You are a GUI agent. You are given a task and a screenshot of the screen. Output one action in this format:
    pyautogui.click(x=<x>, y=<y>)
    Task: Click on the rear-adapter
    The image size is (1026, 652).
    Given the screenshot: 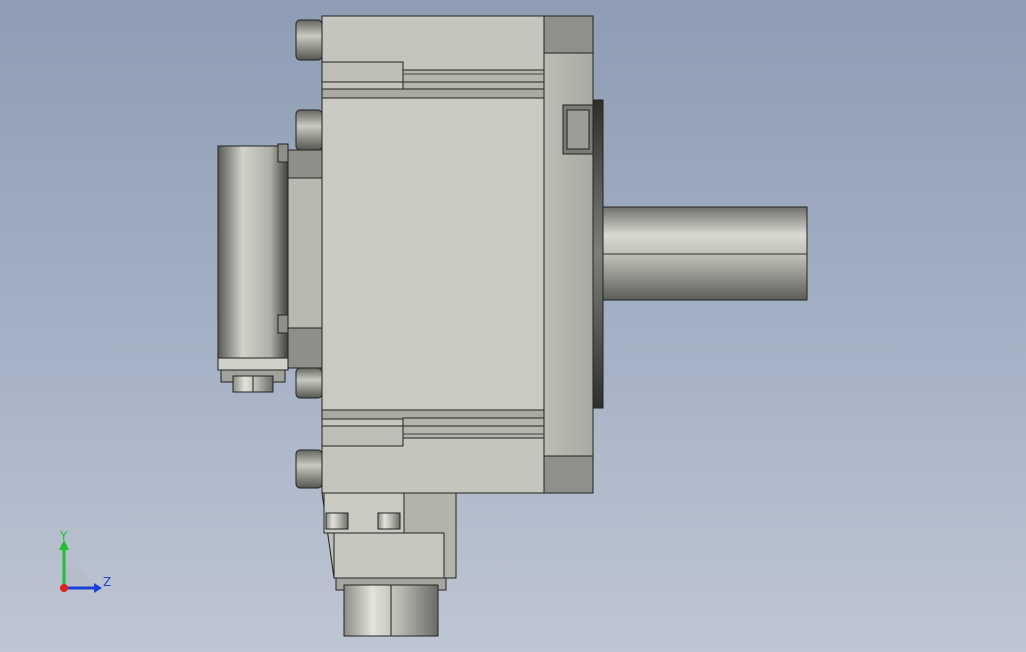 What is the action you would take?
    pyautogui.click(x=305, y=259)
    